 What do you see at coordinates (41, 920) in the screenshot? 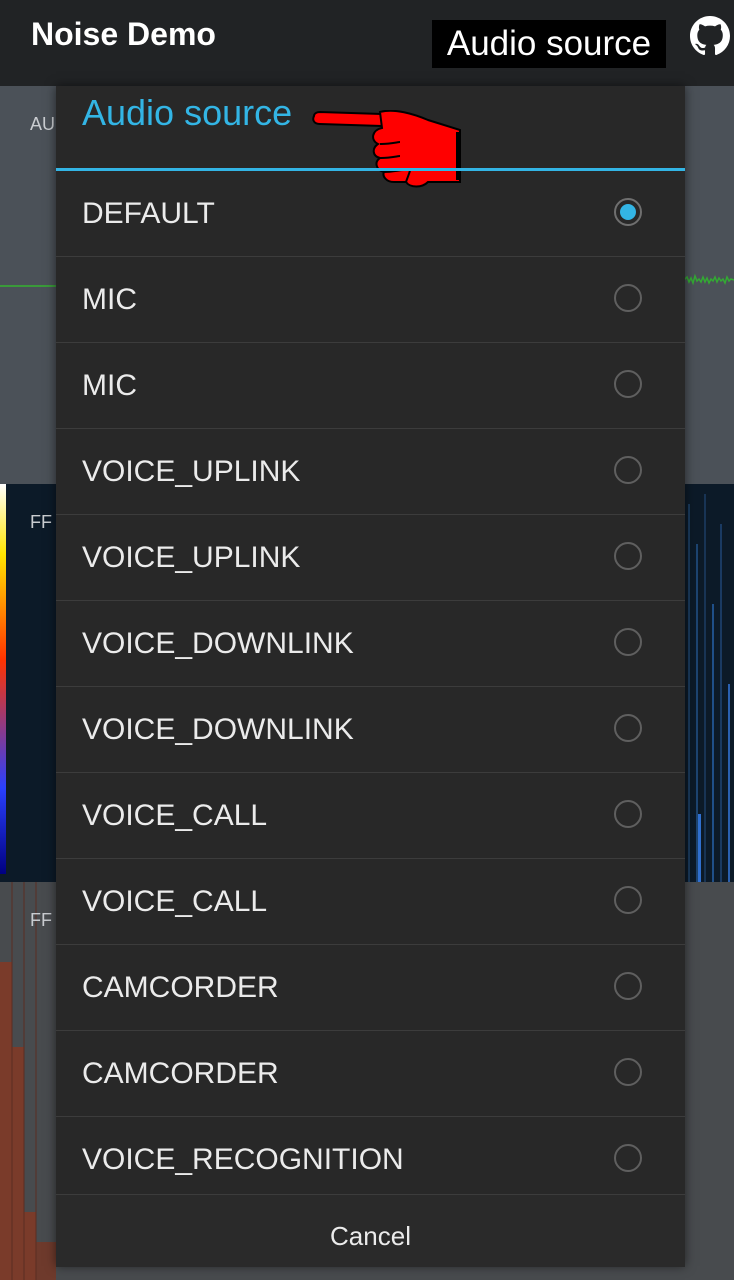
I see `fft-panel-label: FF` at bounding box center [41, 920].